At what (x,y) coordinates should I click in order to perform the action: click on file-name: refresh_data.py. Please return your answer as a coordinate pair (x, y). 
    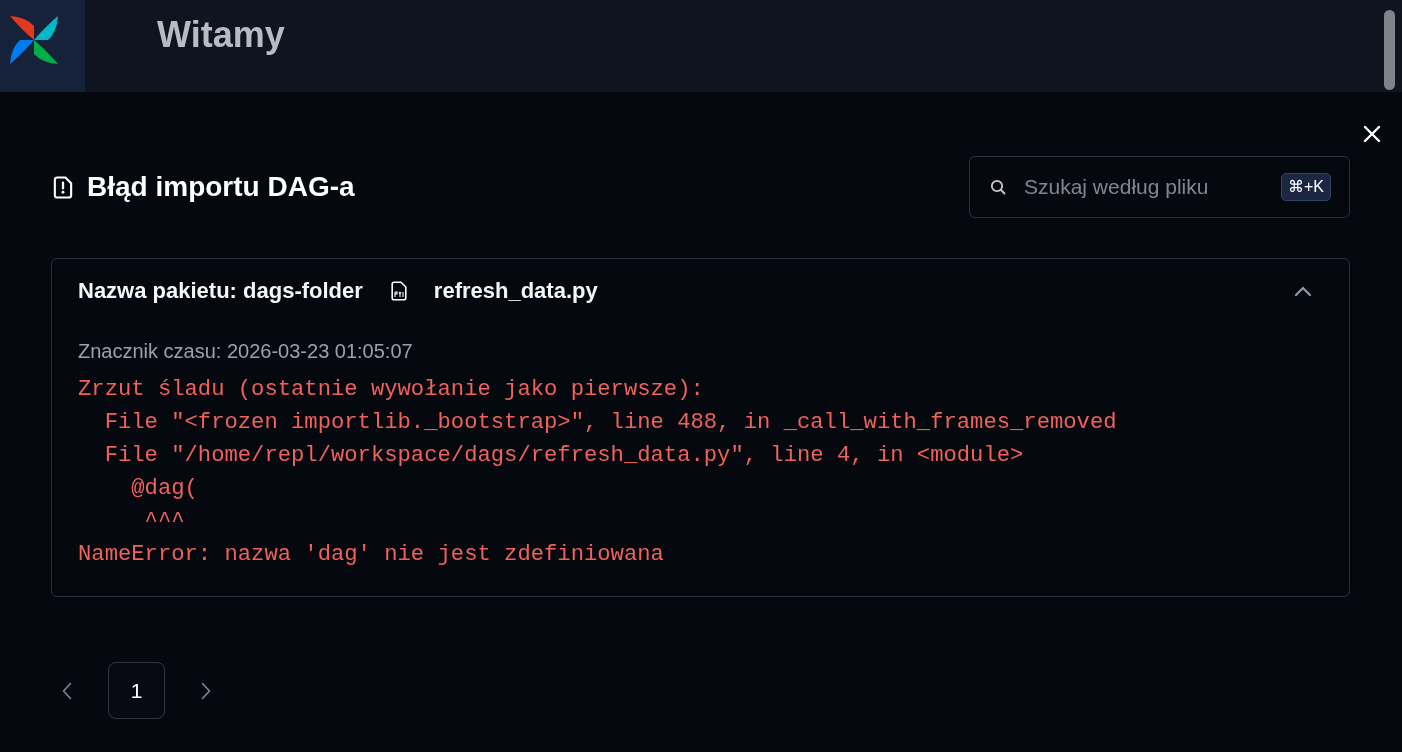
    Looking at the image, I should click on (515, 291).